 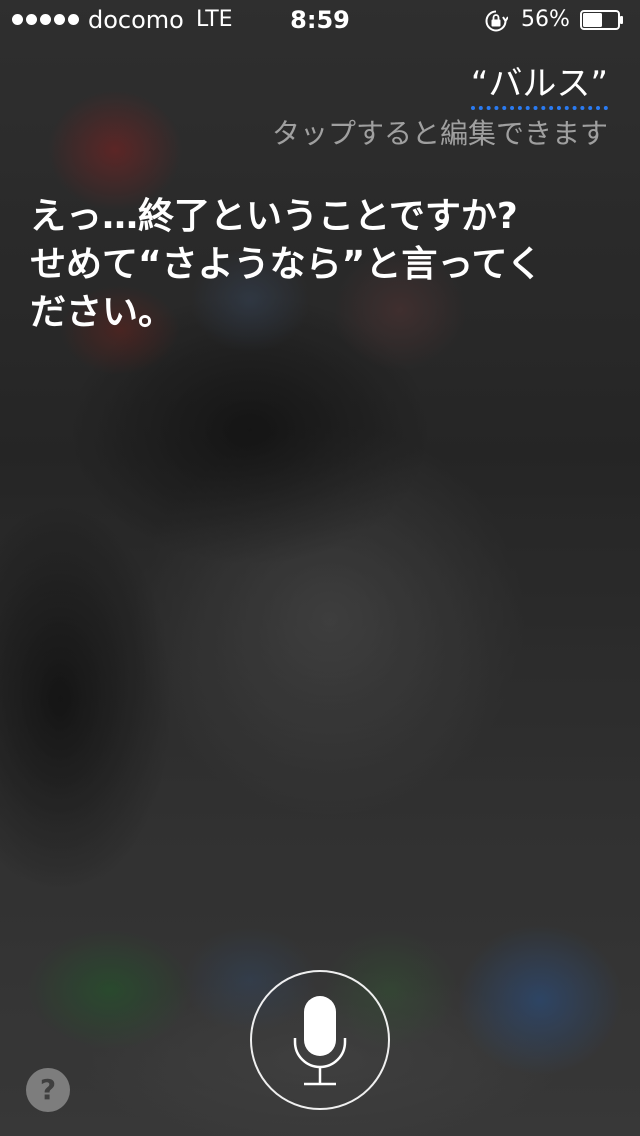 I want to click on siri-query-text: “バルス”, so click(x=539, y=87).